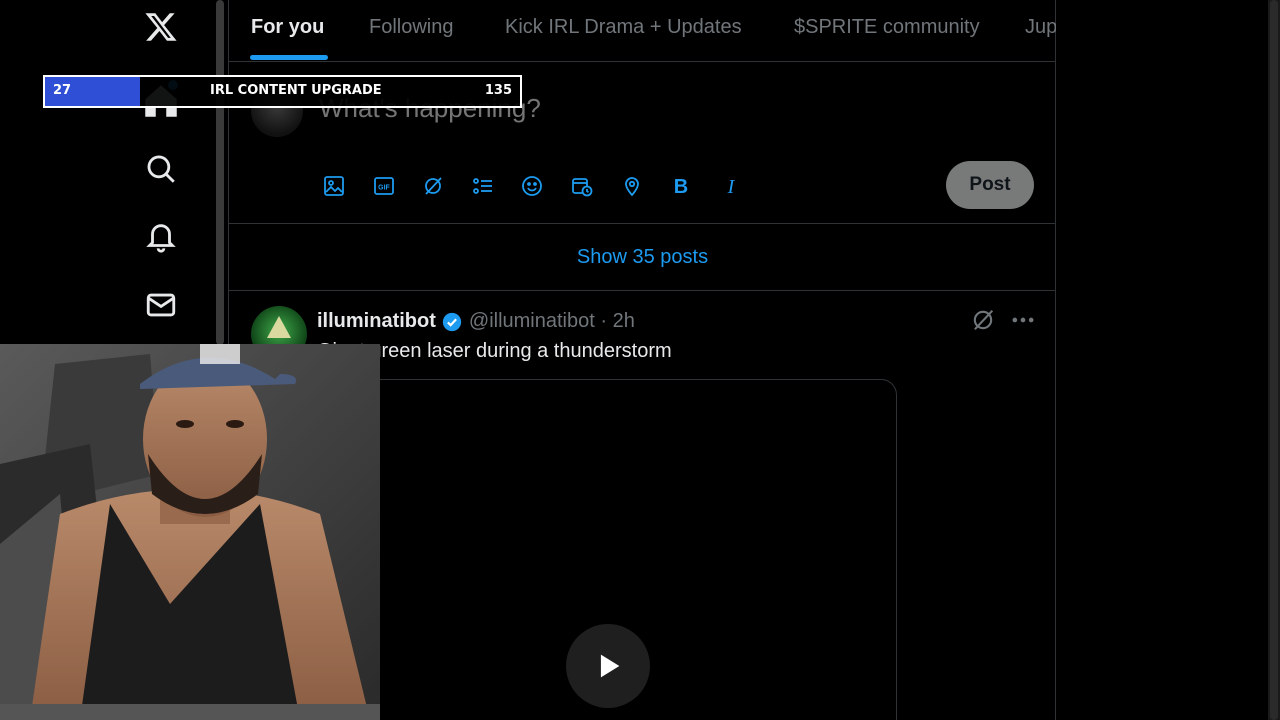 The width and height of the screenshot is (1280, 720). I want to click on page-scrollbar, so click(1274, 360).